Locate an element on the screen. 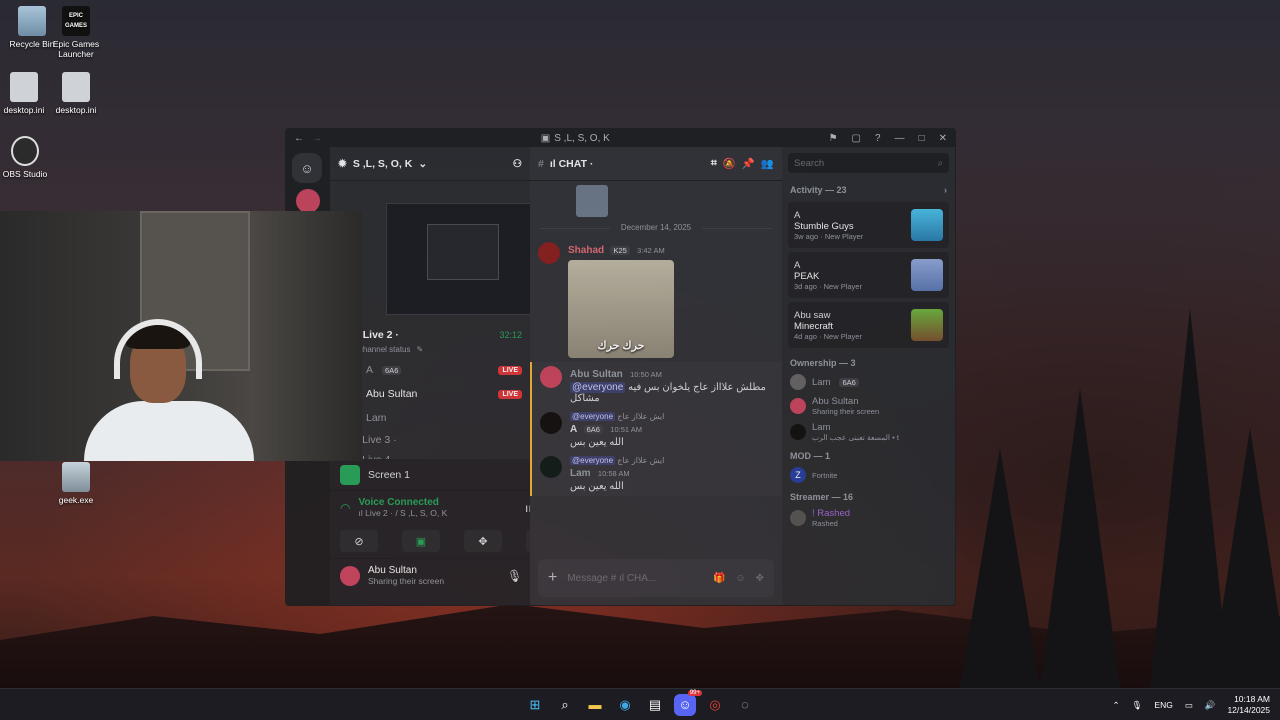 This screenshot has height=720, width=1280. edge-icon: ◉ is located at coordinates (625, 705).